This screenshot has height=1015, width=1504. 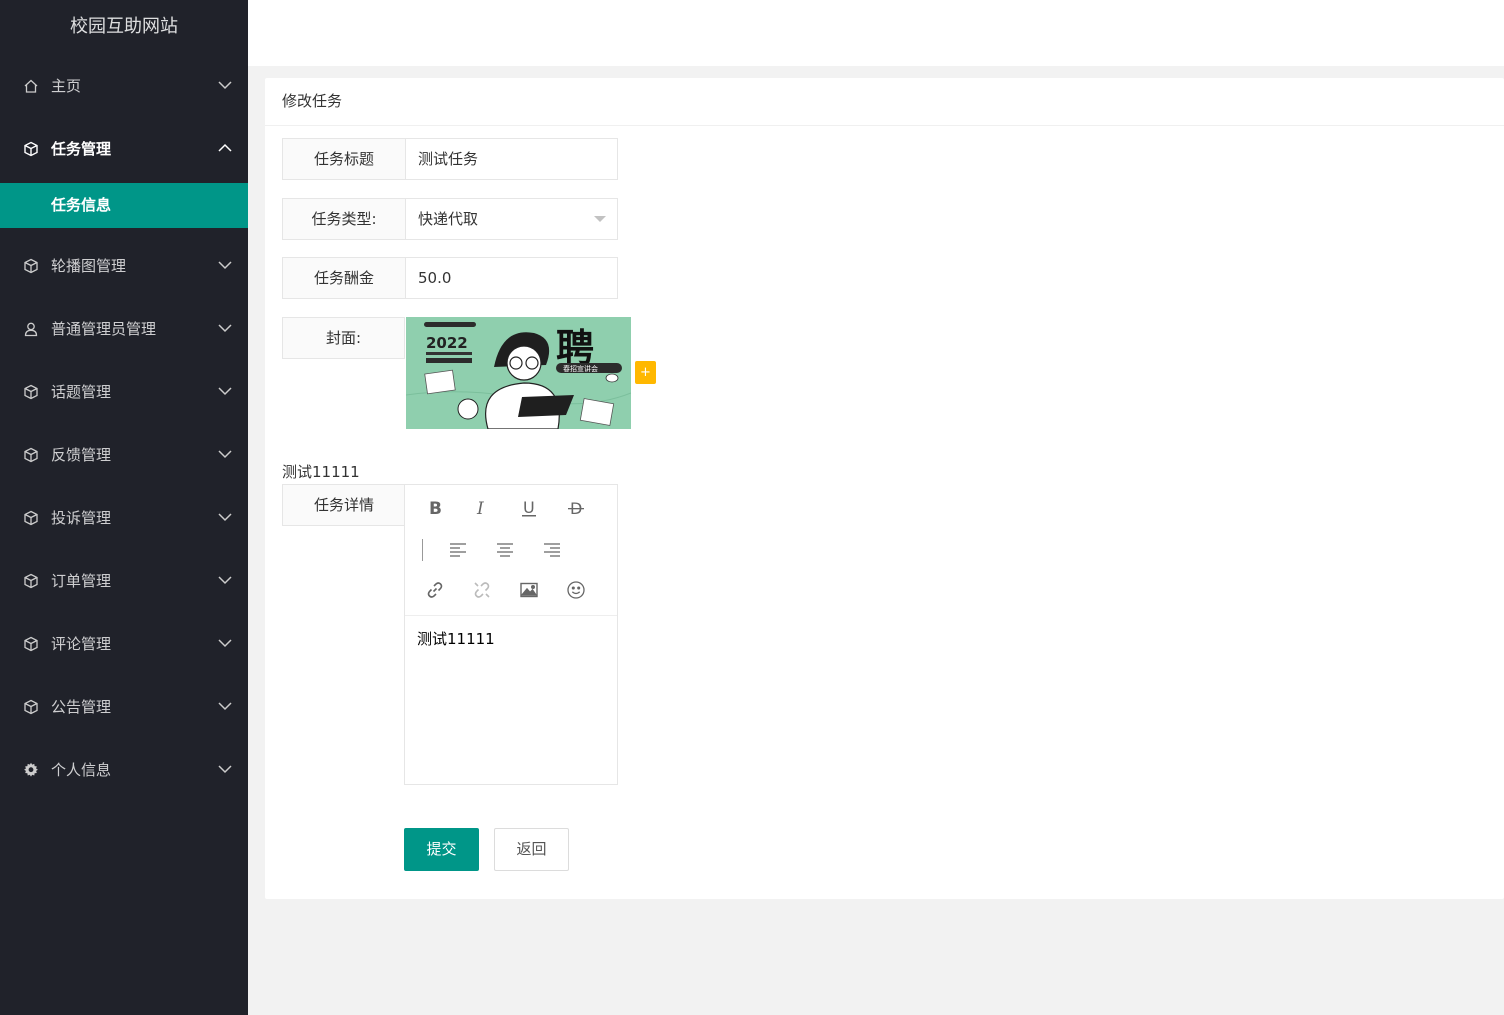 I want to click on form-row-title: 任务标题 测试任务, so click(x=450, y=159).